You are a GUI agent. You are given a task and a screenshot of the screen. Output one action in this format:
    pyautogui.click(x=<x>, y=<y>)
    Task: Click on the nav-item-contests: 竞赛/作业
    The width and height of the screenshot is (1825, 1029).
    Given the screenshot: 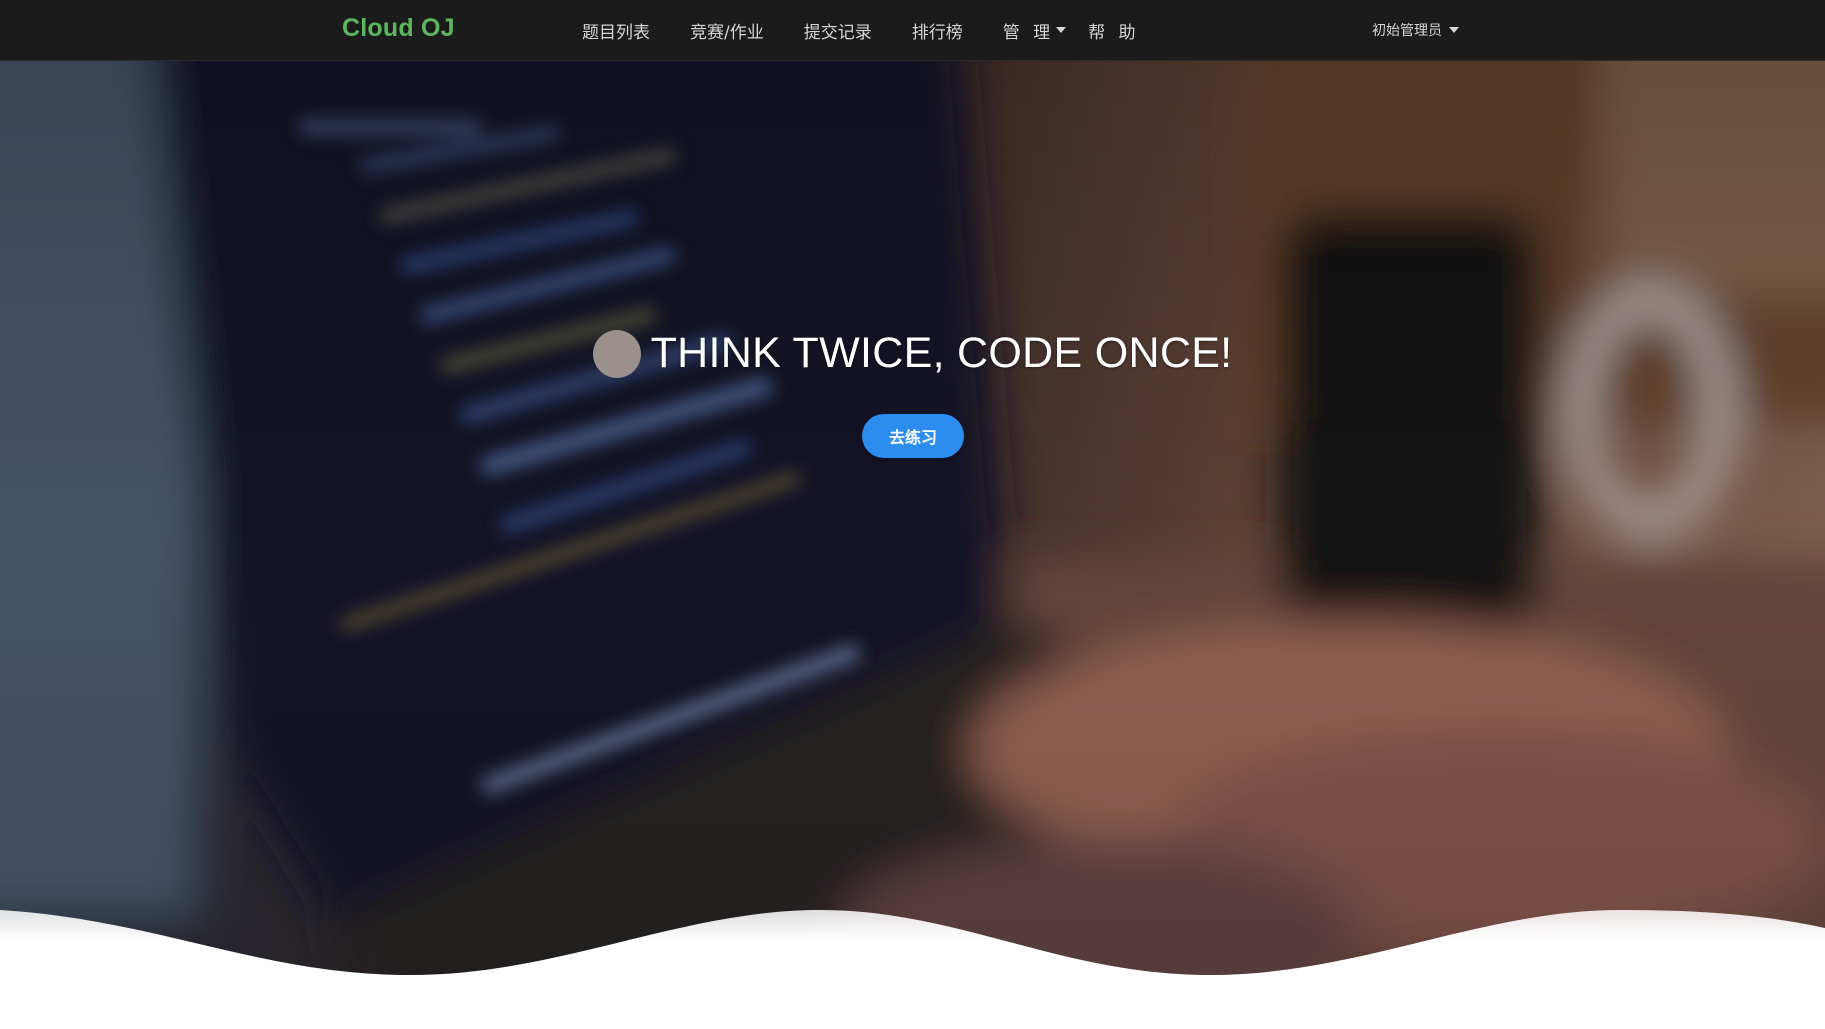 What is the action you would take?
    pyautogui.click(x=727, y=30)
    